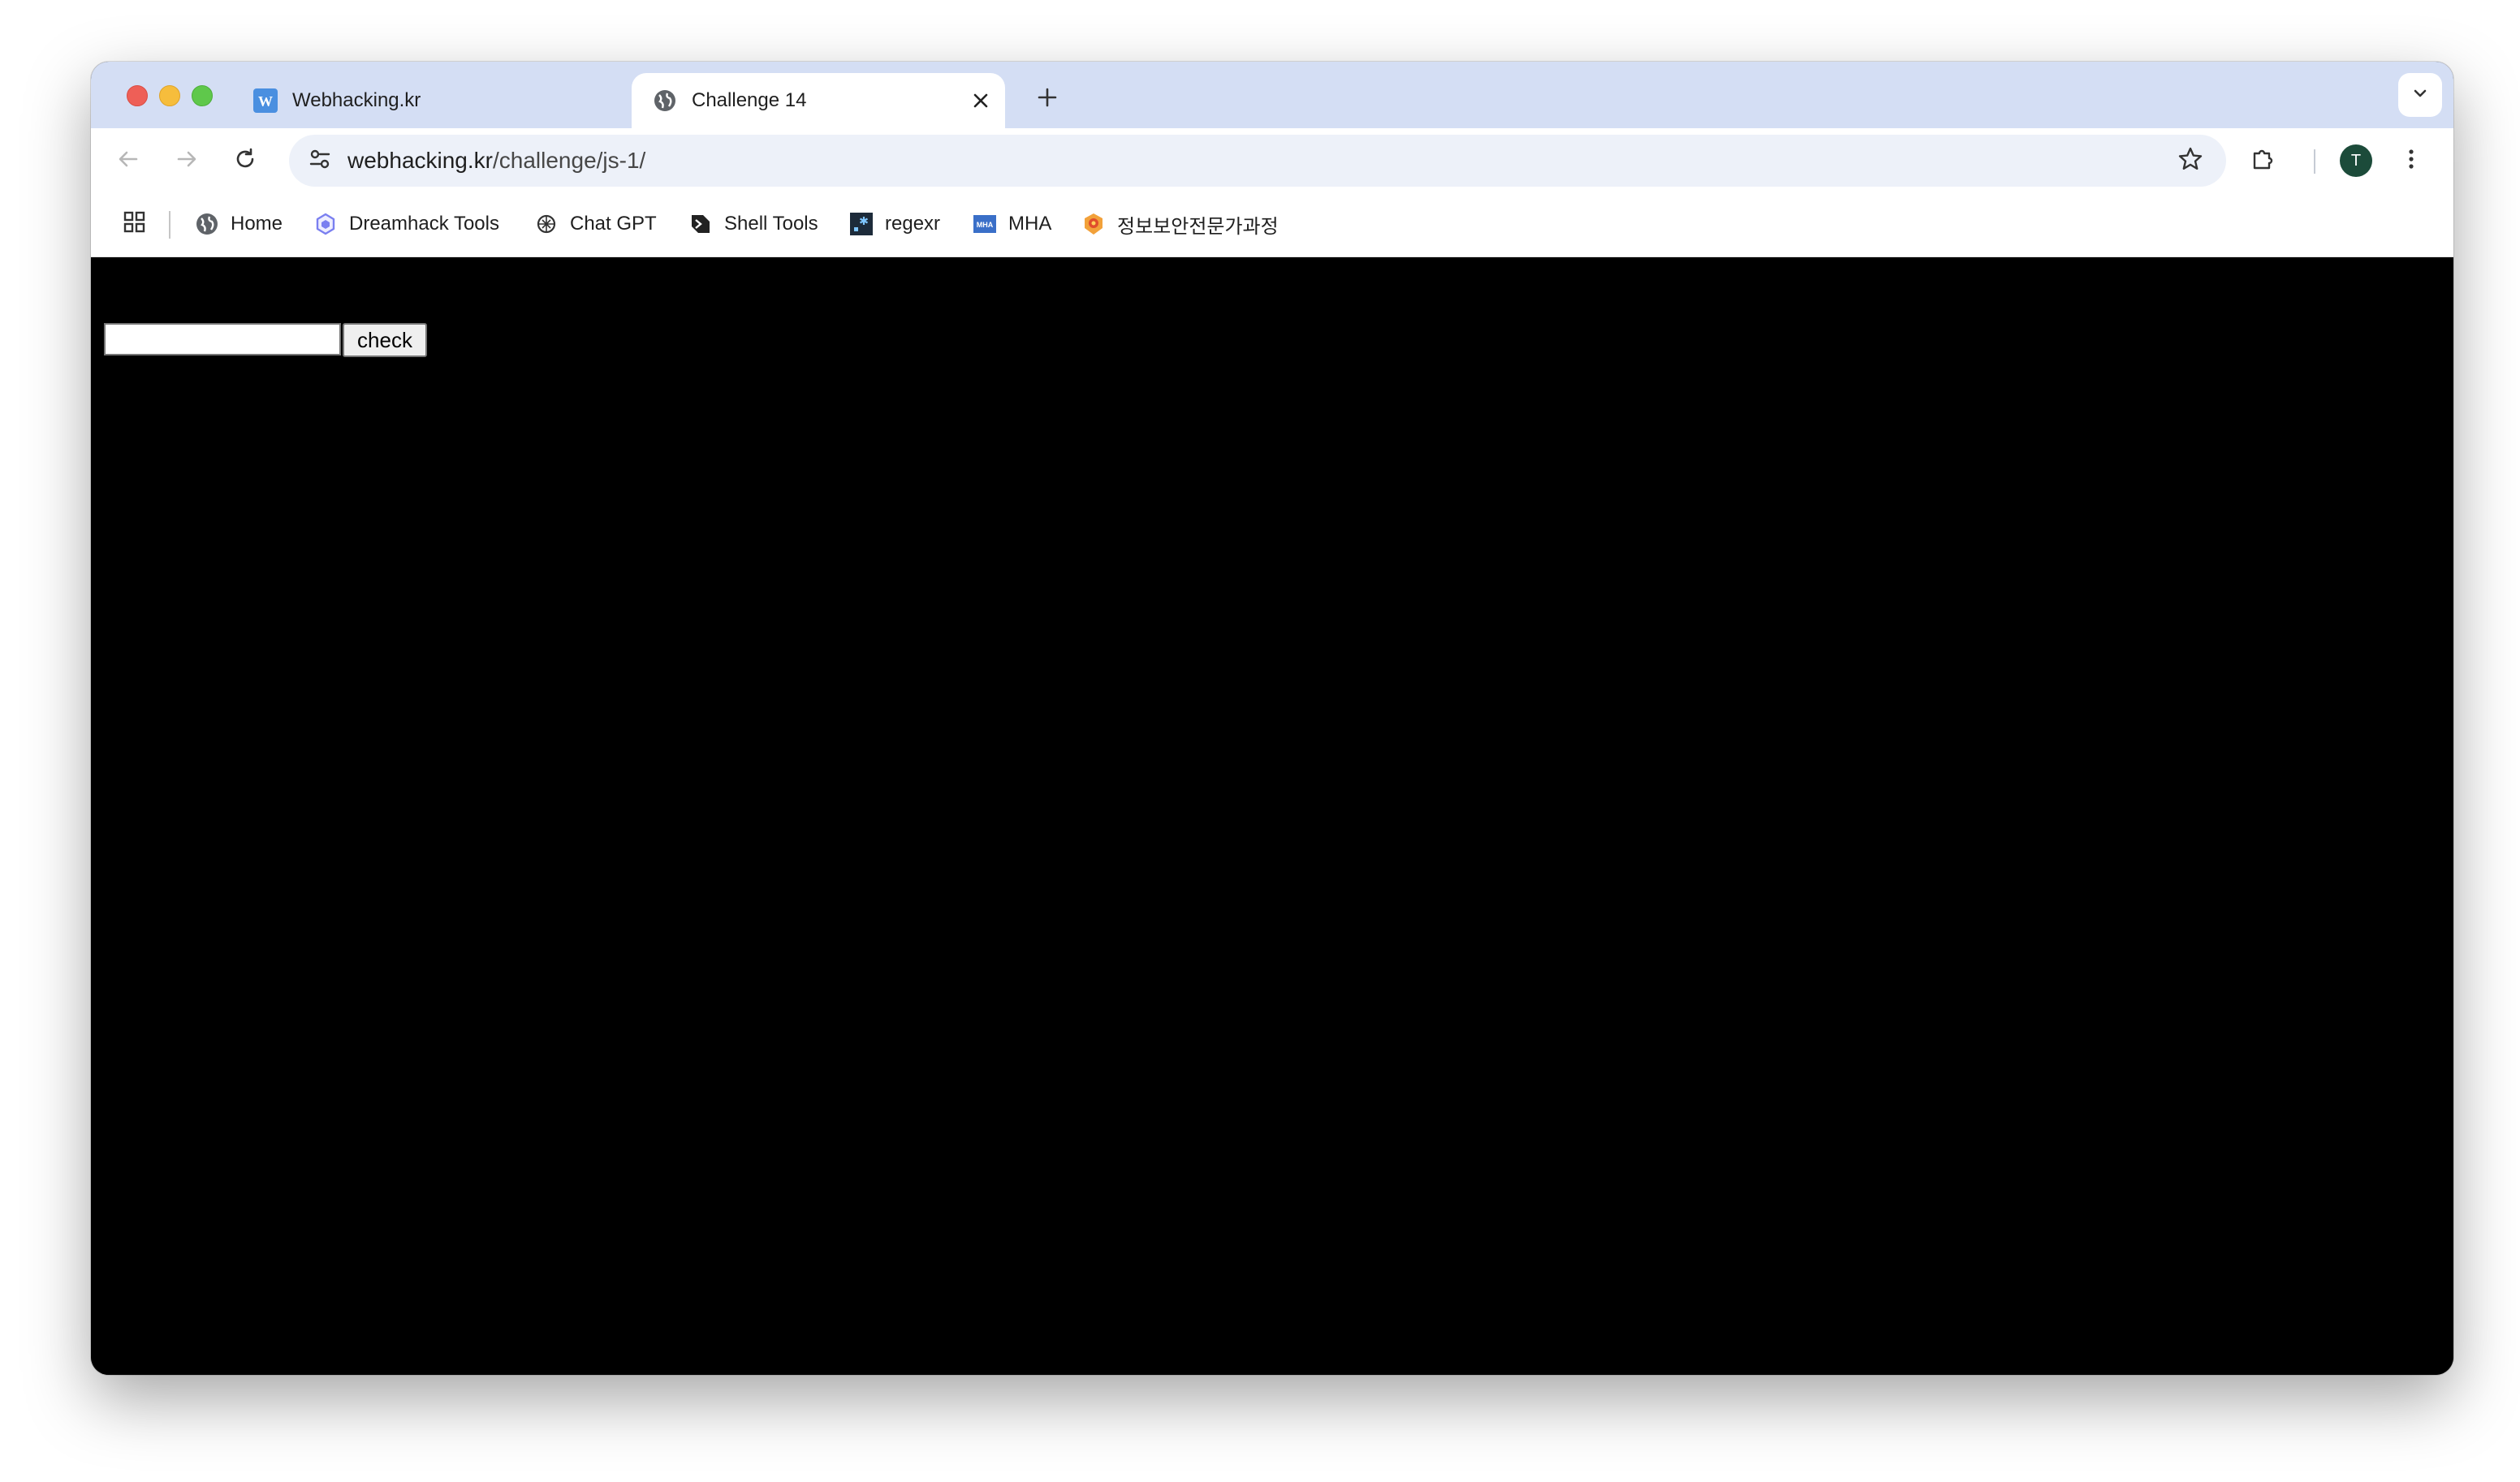  Describe the element at coordinates (169, 225) in the screenshot. I see `bookmarks-divider` at that location.